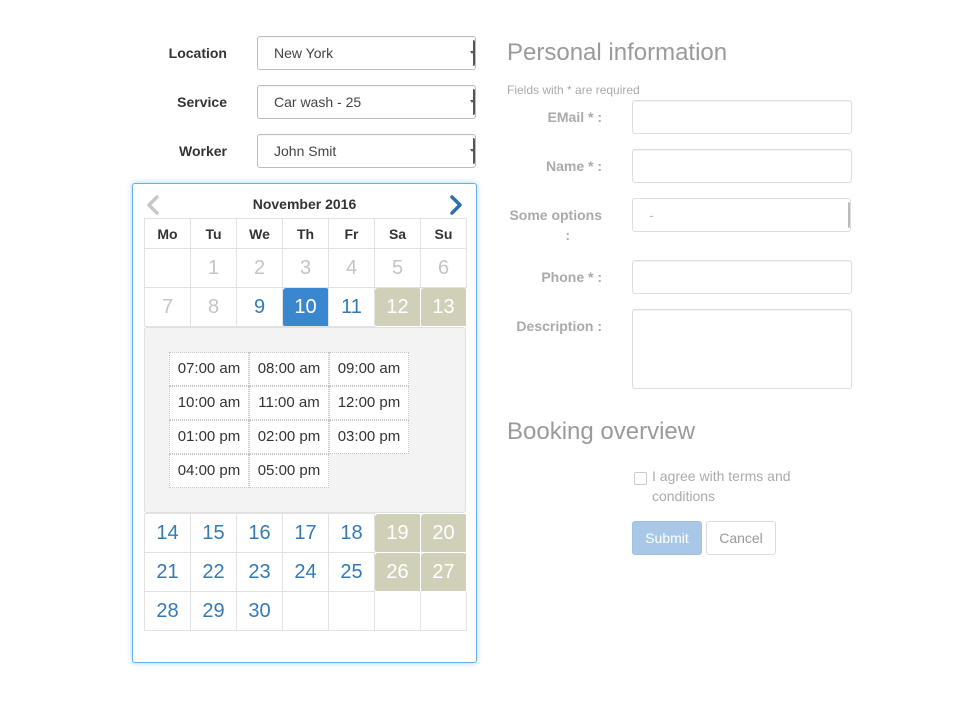 This screenshot has height=711, width=953. I want to click on weekday-header: Mo, so click(167, 233).